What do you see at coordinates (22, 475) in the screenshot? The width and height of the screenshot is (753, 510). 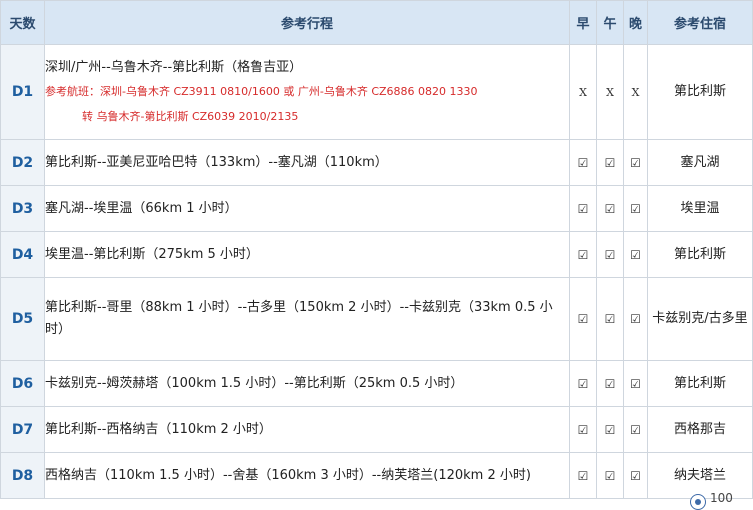 I see `day-label: D8` at bounding box center [22, 475].